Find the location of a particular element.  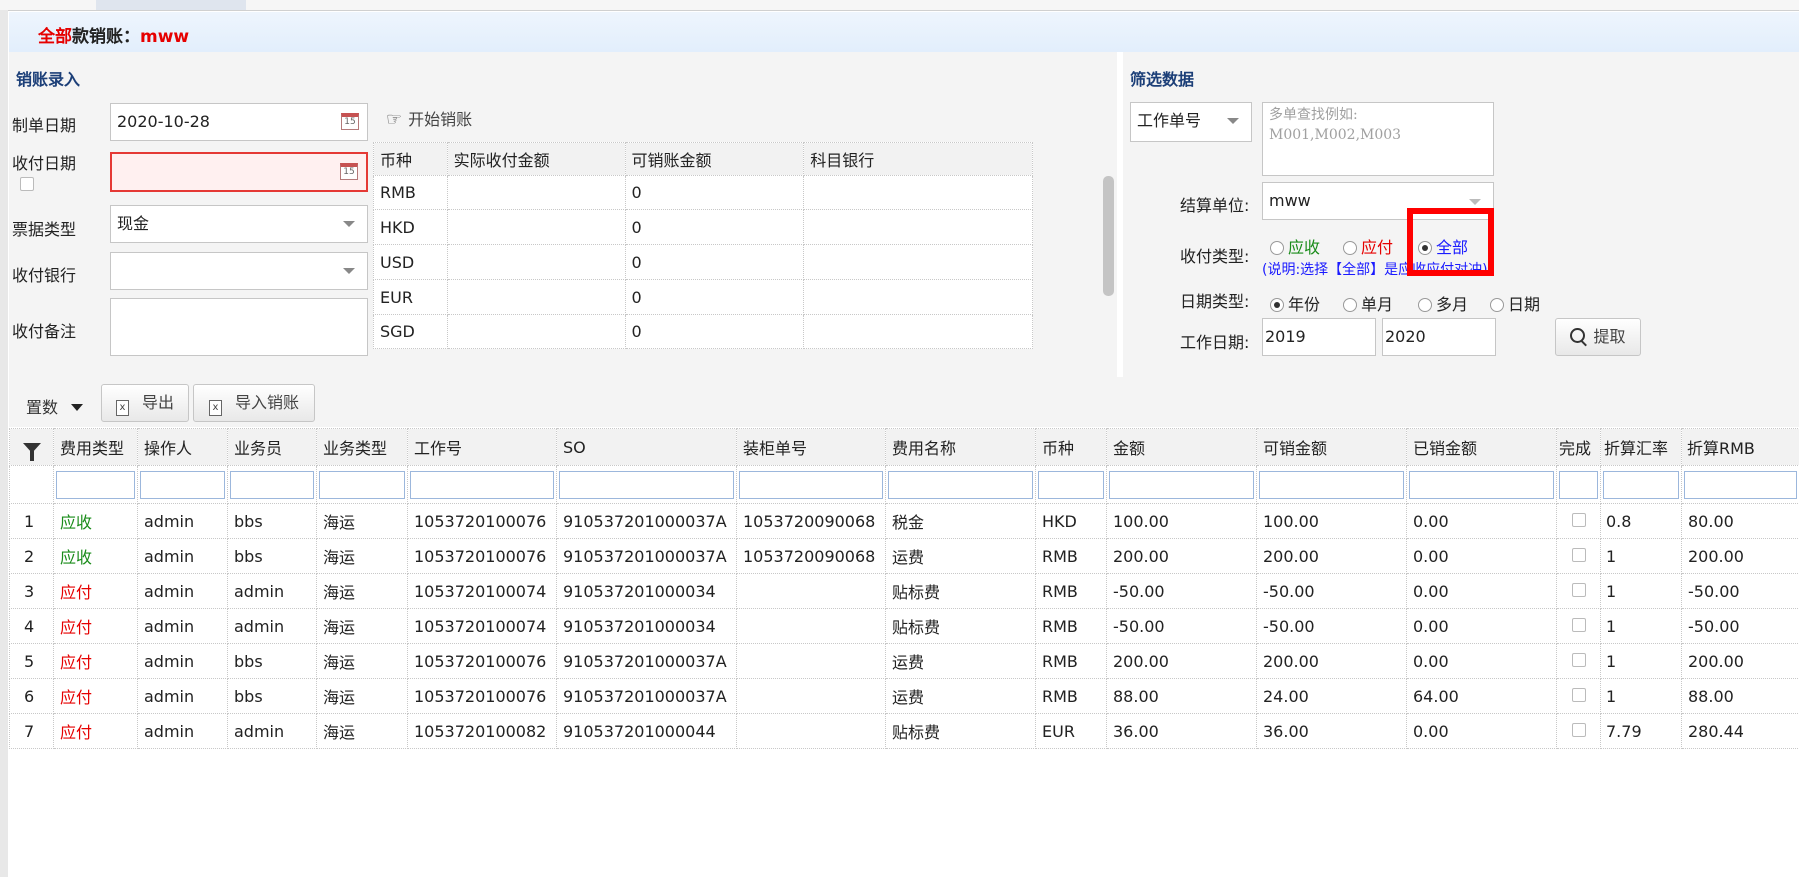

make-date-field: 2020-10-28 15 is located at coordinates (239, 122).